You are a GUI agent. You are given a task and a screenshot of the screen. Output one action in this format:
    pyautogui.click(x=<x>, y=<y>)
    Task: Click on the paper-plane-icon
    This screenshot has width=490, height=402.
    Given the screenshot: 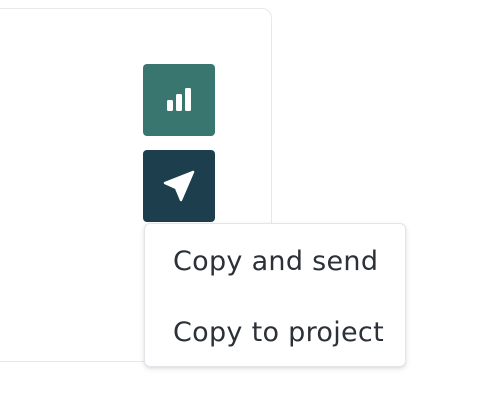 What is the action you would take?
    pyautogui.click(x=179, y=186)
    